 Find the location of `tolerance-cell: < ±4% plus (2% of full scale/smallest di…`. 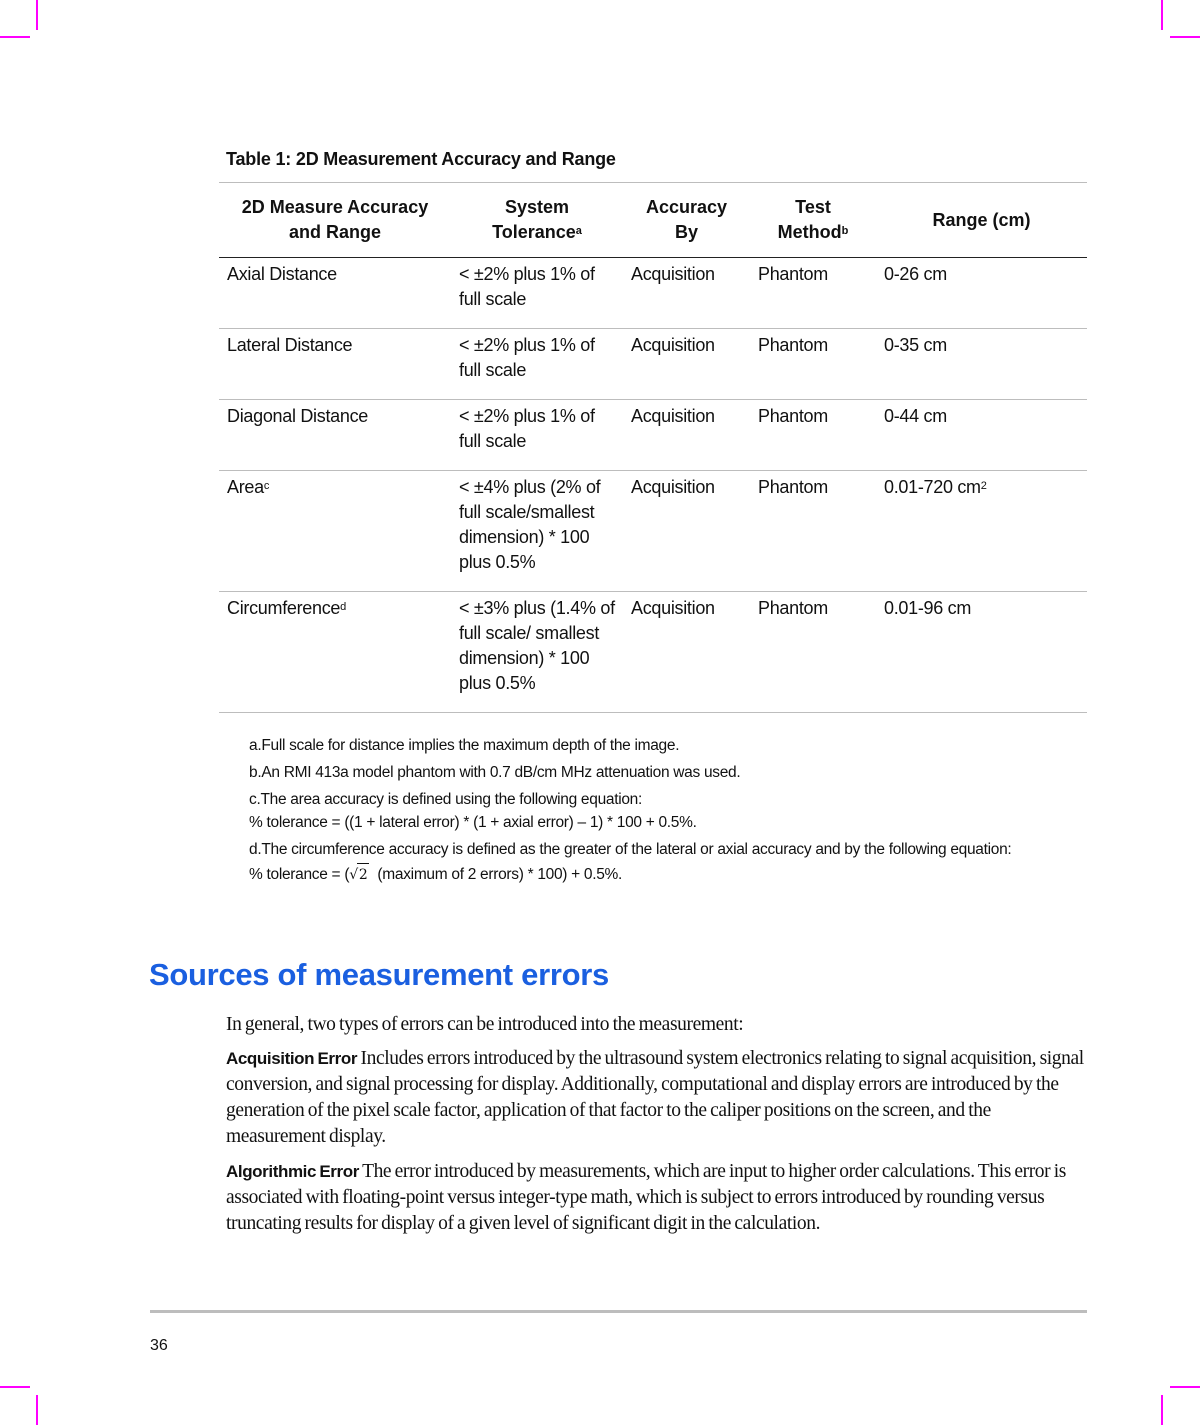

tolerance-cell: < ±4% plus (2% of full scale/smallest di… is located at coordinates (530, 524).